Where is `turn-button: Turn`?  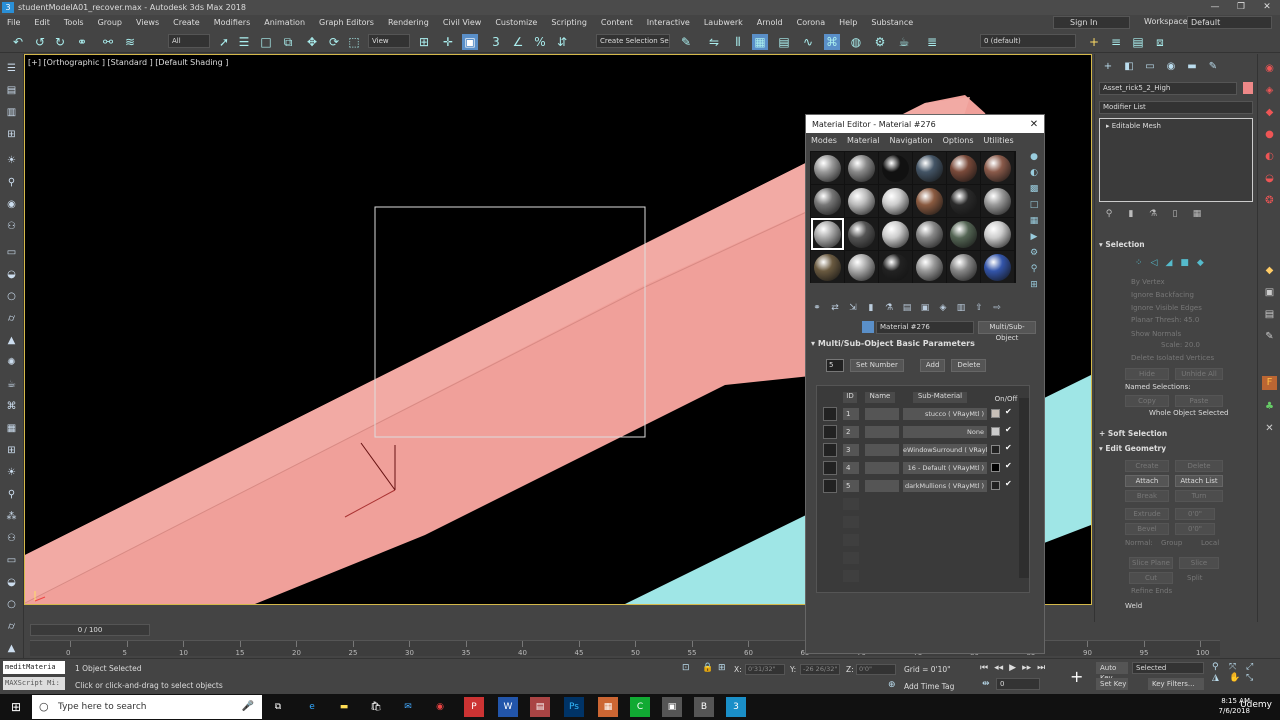
turn-button: Turn is located at coordinates (1199, 496).